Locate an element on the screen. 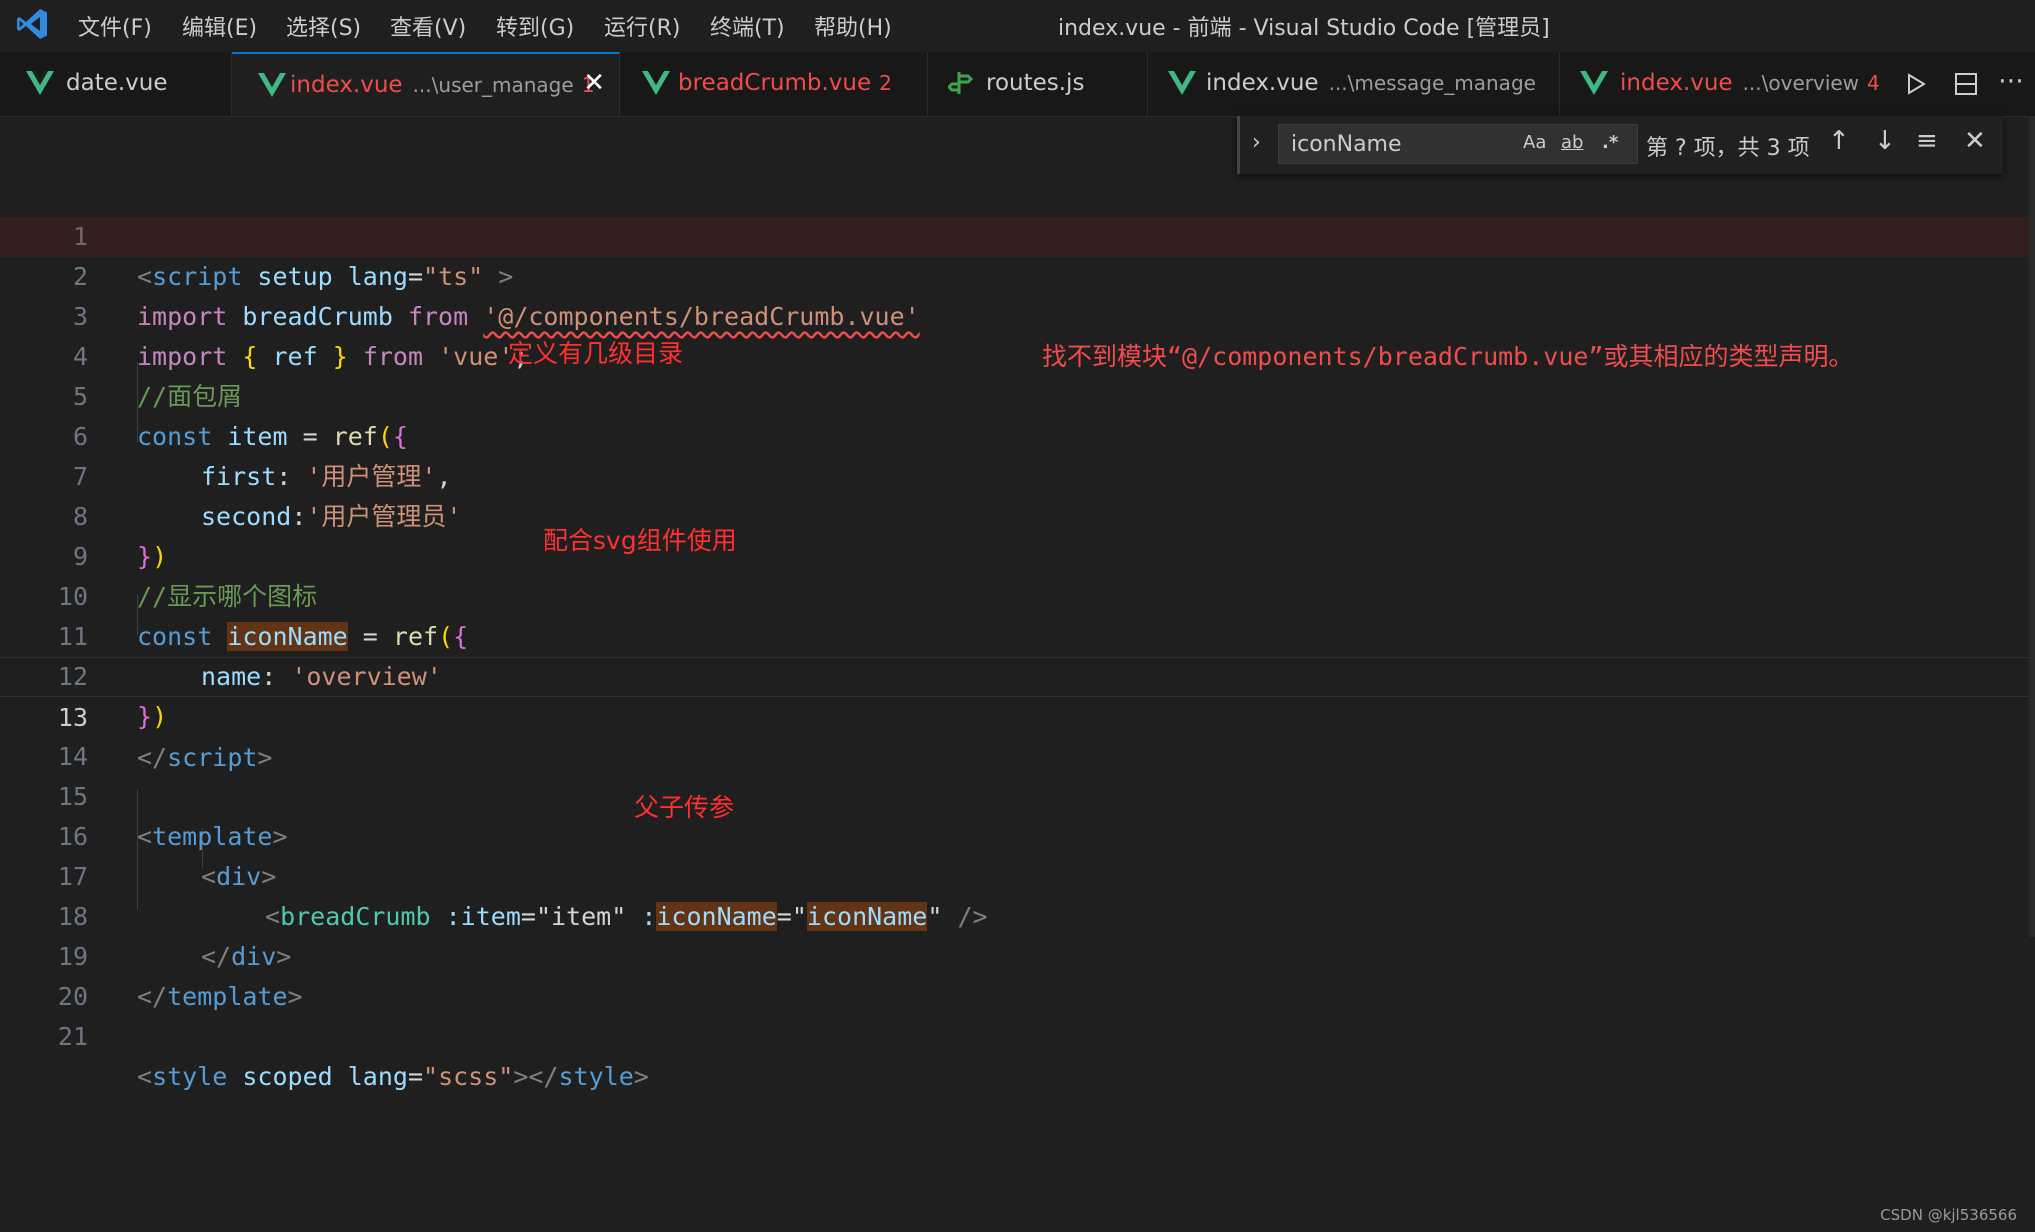  tab-breadcrumb-vue: breadCrumb.vue 2 is located at coordinates (774, 84).